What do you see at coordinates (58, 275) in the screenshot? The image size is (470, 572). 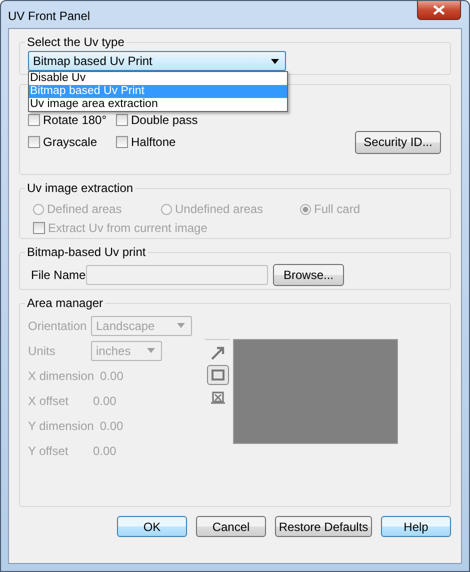 I see `field-label: File Name` at bounding box center [58, 275].